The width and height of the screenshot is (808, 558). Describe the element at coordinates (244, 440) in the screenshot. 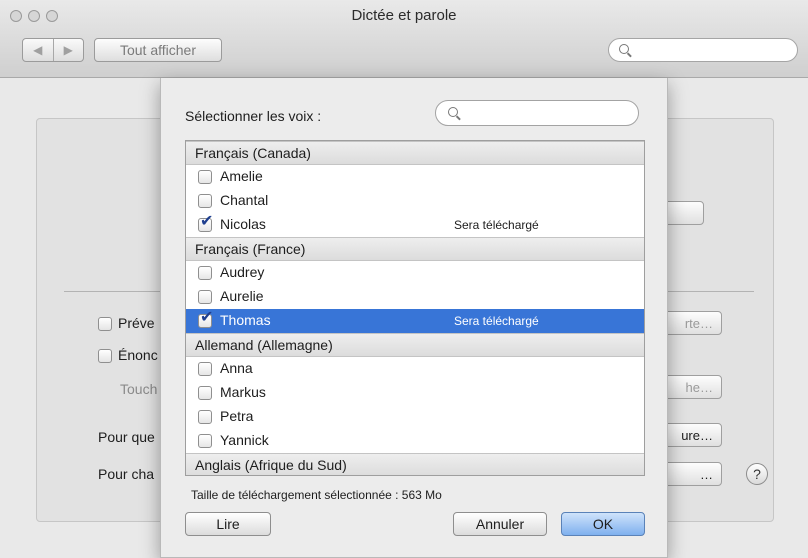

I see `voice-name: Yannick` at that location.